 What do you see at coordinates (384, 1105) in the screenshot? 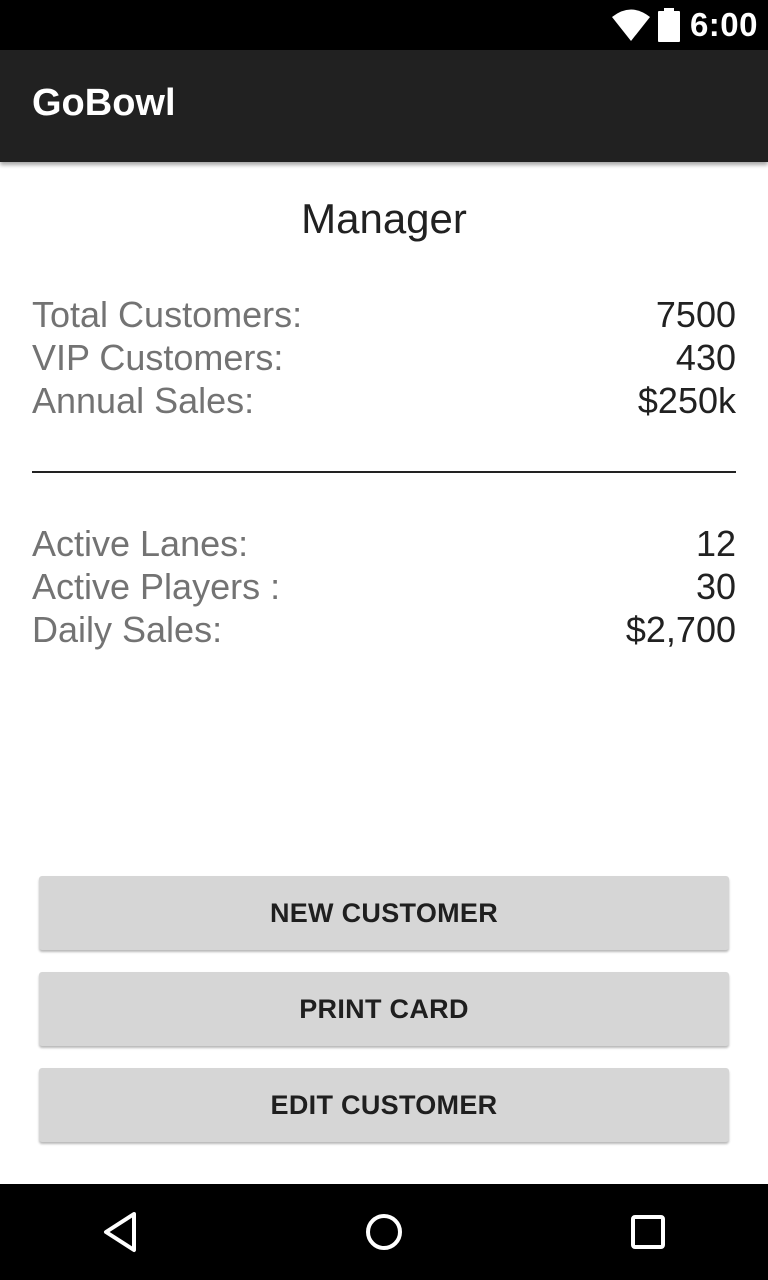
I see `edit-customer-button: EDIT CUSTOMER` at bounding box center [384, 1105].